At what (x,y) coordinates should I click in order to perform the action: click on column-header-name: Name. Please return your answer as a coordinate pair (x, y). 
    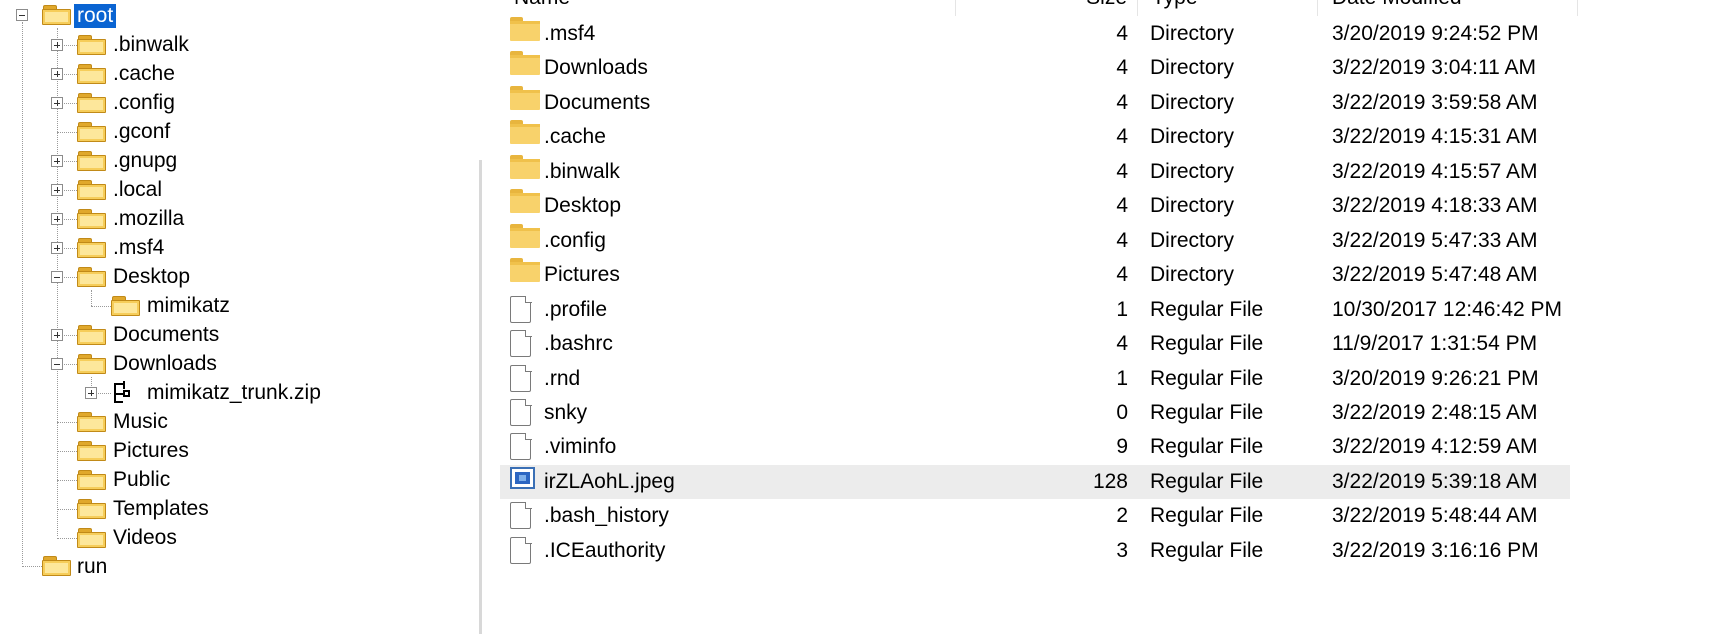
    Looking at the image, I should click on (728, 8).